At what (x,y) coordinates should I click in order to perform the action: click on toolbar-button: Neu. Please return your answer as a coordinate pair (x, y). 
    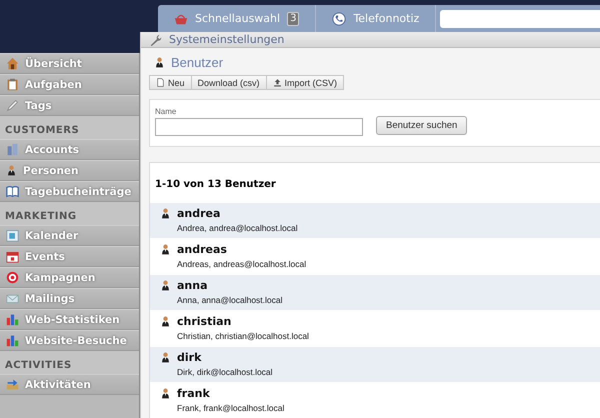
    Looking at the image, I should click on (170, 82).